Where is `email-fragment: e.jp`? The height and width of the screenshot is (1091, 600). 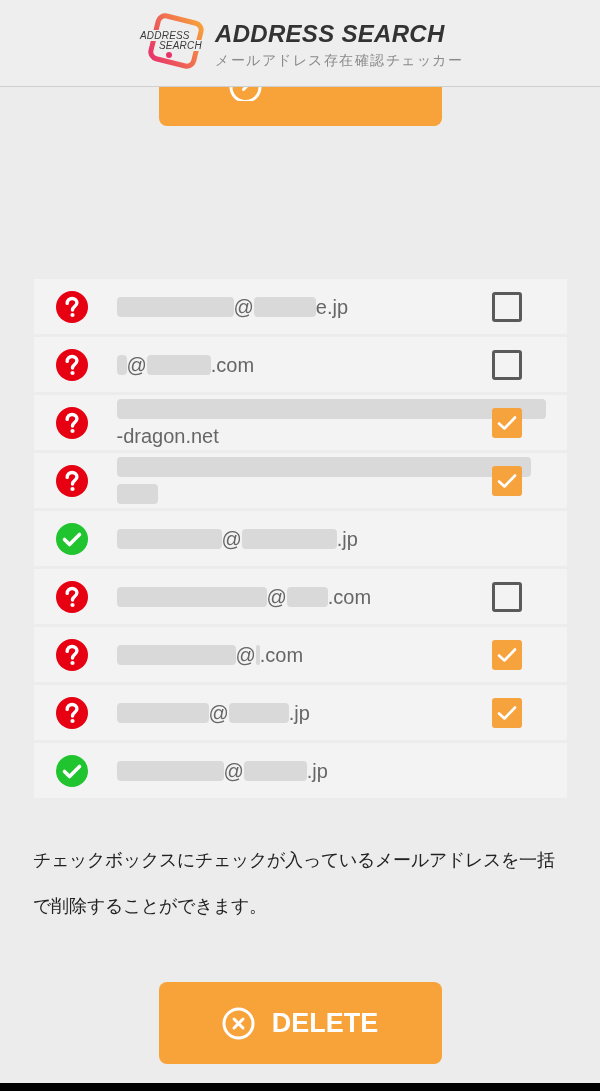 email-fragment: e.jp is located at coordinates (332, 306).